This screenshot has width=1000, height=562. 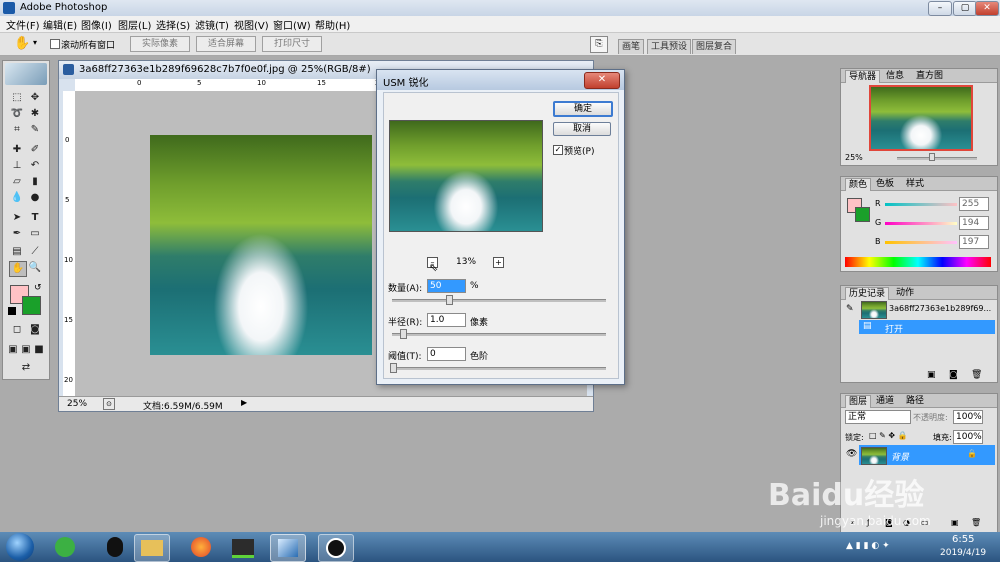 I want to click on layer-name: 背景, so click(x=900, y=456).